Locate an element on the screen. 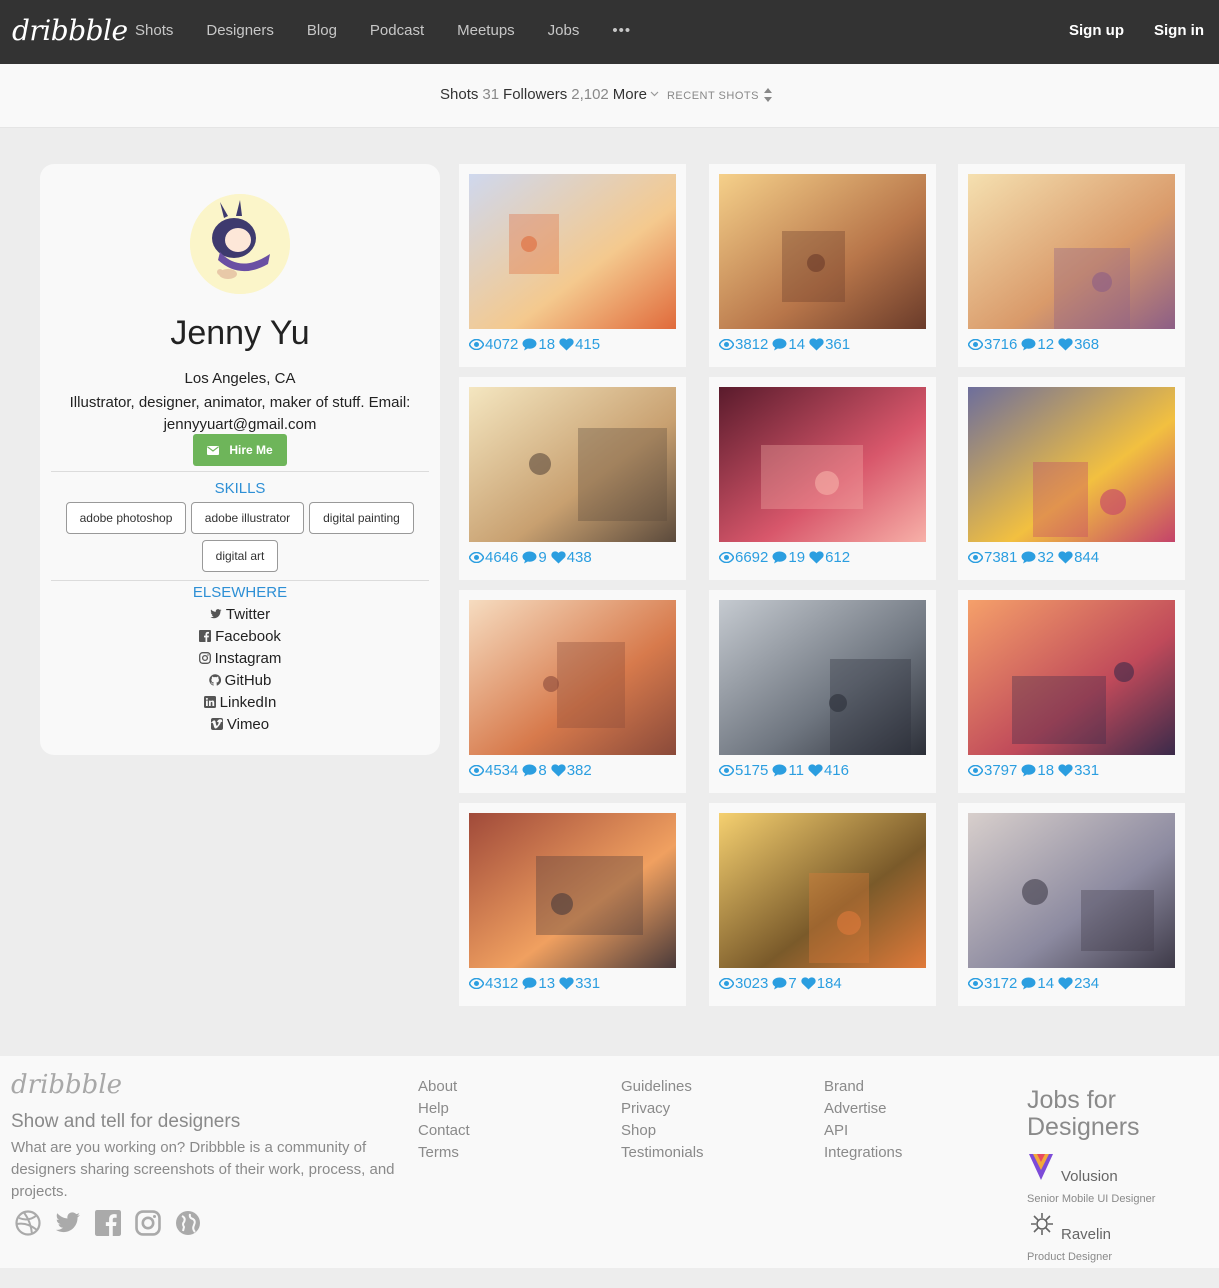 The width and height of the screenshot is (1219, 1288). comments-stat: 9 is located at coordinates (534, 557).